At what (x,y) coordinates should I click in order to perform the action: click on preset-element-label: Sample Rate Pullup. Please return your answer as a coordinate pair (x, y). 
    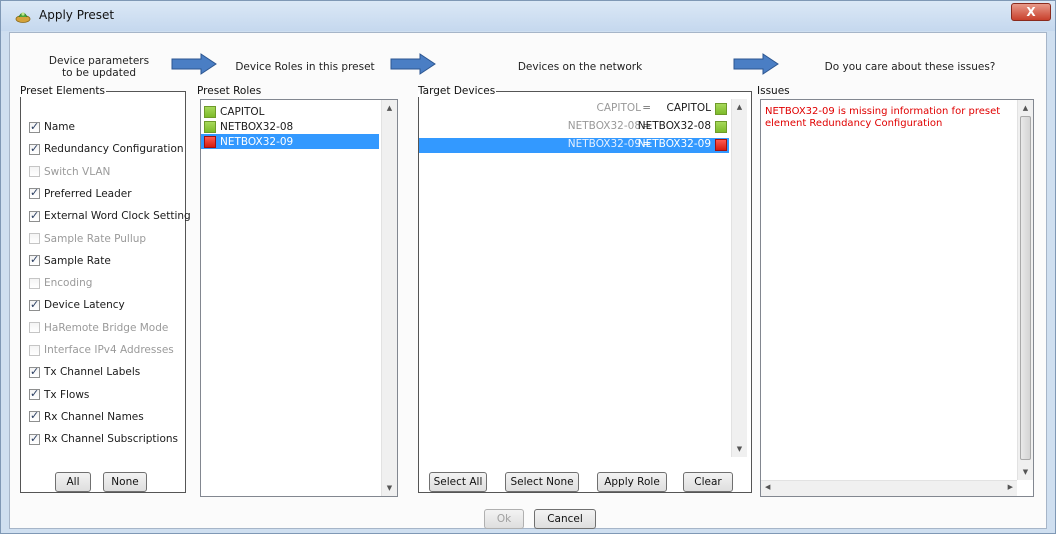
    Looking at the image, I should click on (95, 238).